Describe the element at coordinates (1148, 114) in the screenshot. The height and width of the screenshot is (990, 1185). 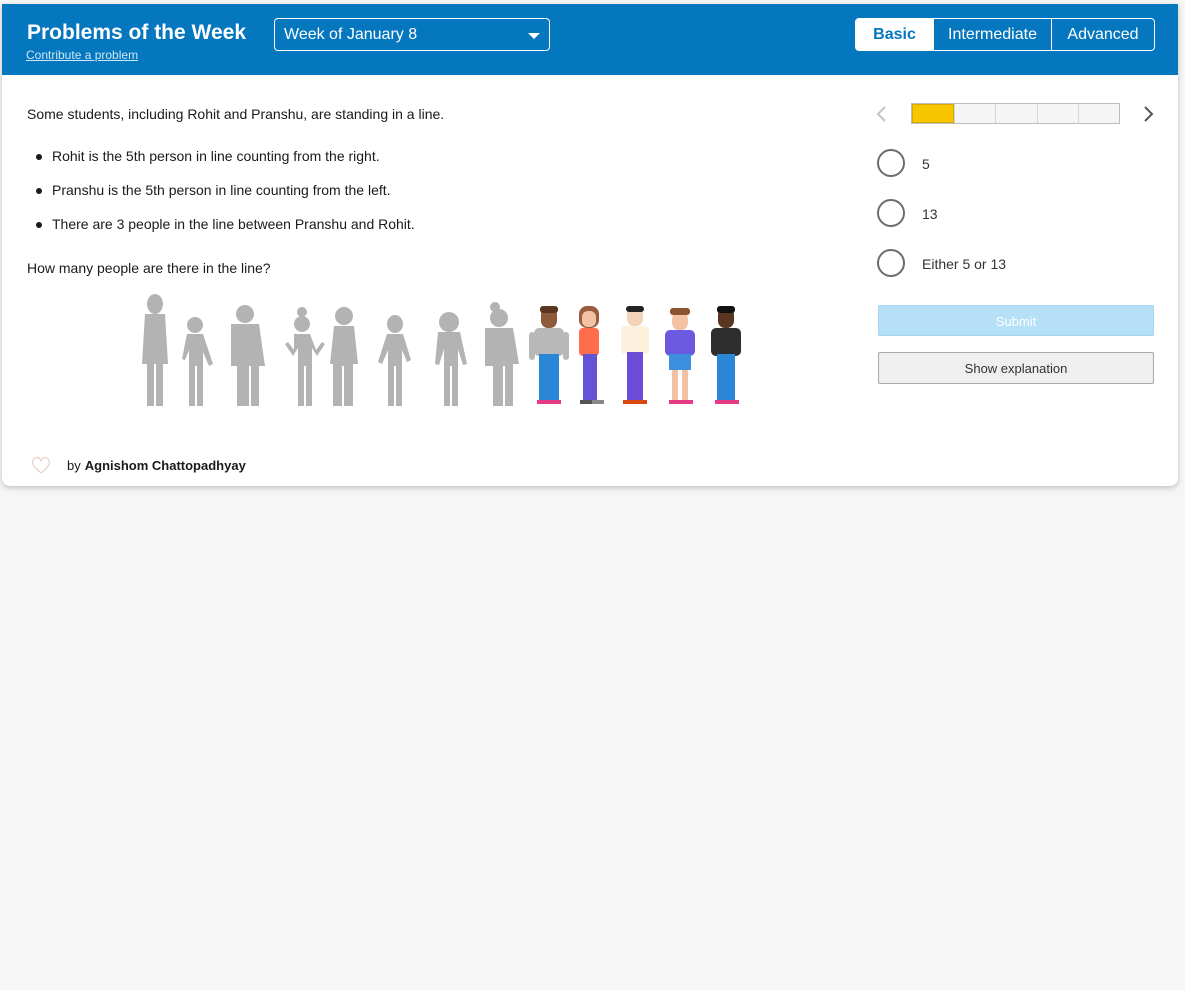
I see `chevron-right-icon` at that location.